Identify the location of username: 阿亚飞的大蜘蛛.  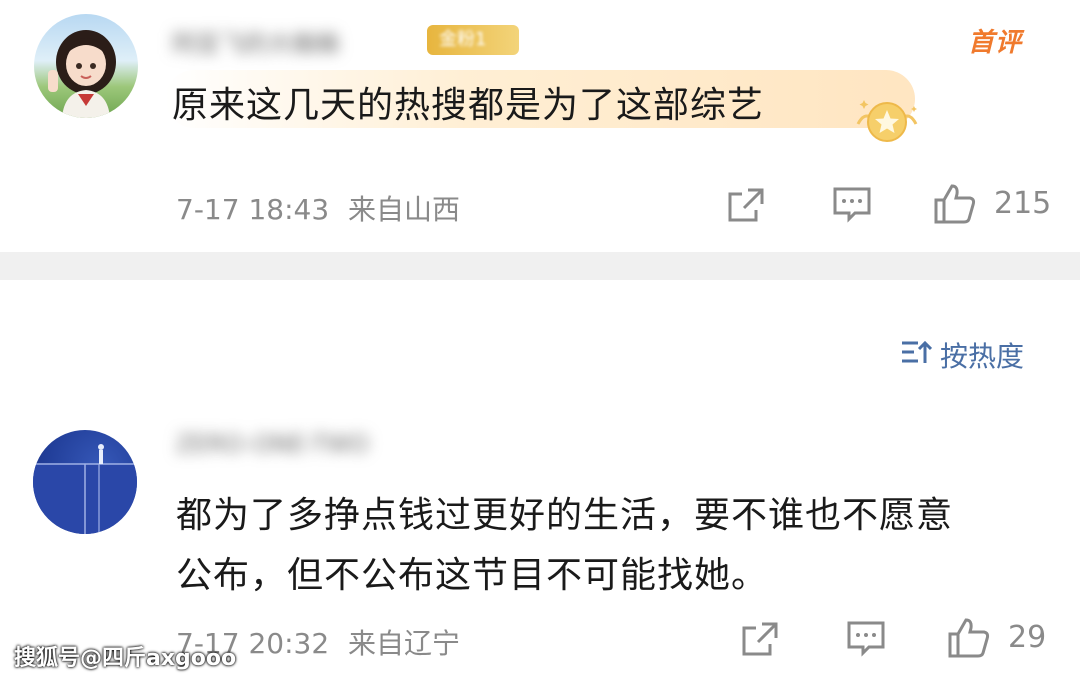
(256, 41).